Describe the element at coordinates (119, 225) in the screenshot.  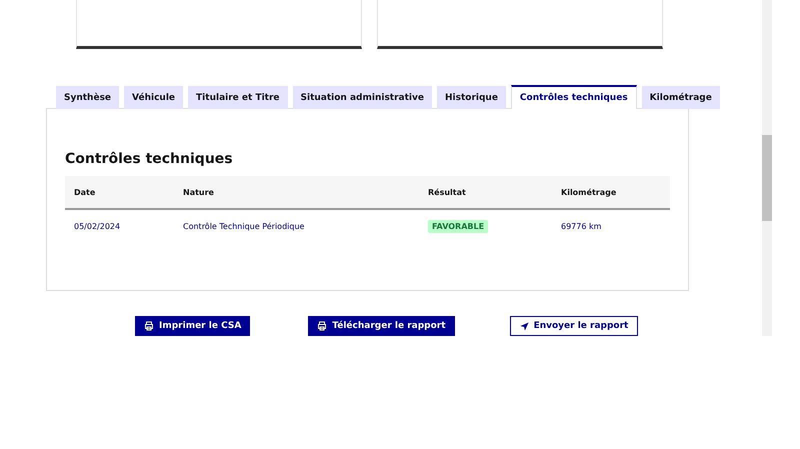
I see `table-cell: 05/02/2024` at that location.